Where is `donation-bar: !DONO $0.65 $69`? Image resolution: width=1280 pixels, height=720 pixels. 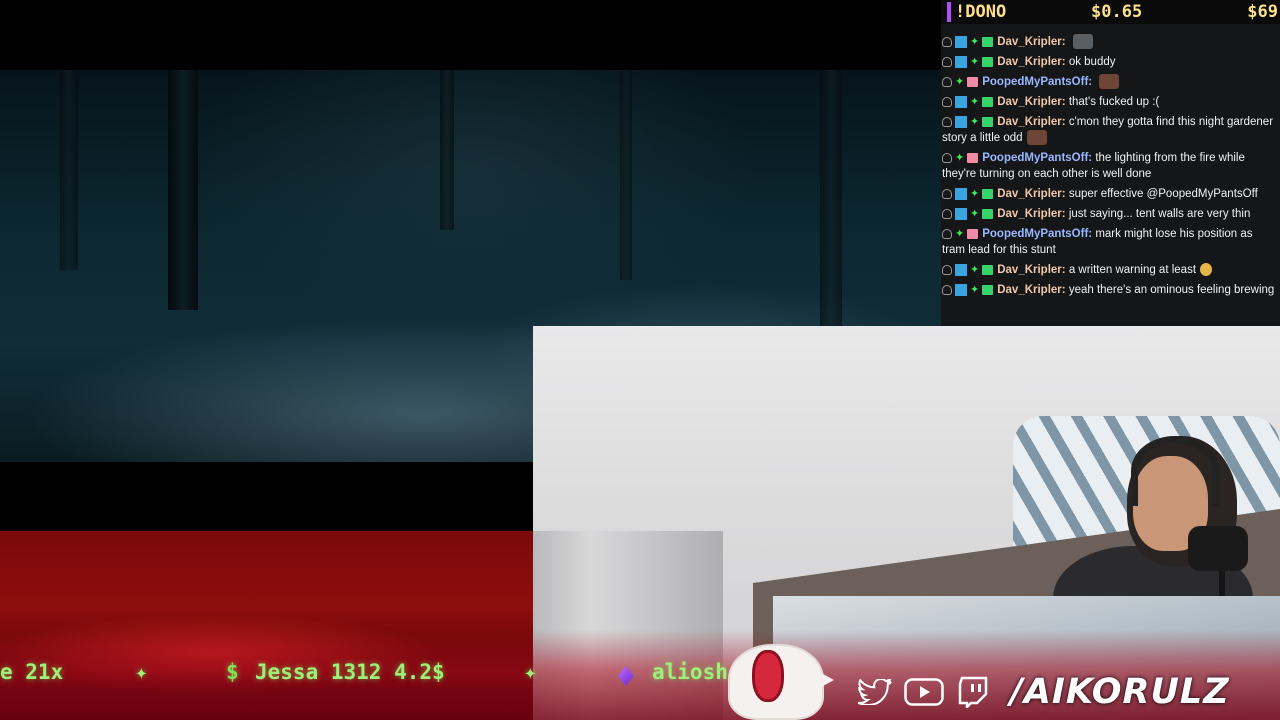 donation-bar: !DONO $0.65 $69 is located at coordinates (1110, 12).